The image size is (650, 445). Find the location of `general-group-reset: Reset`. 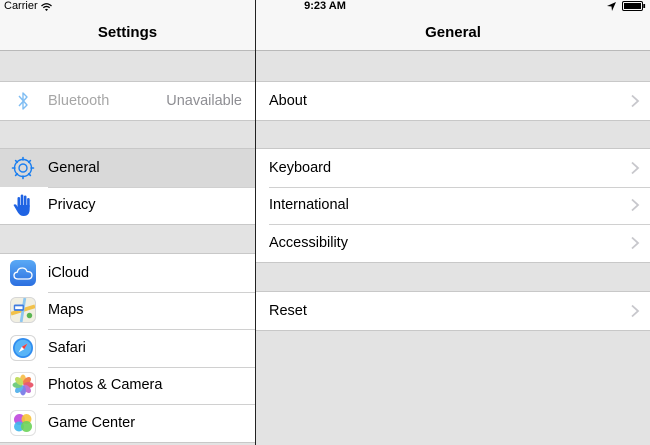

general-group-reset: Reset is located at coordinates (453, 311).